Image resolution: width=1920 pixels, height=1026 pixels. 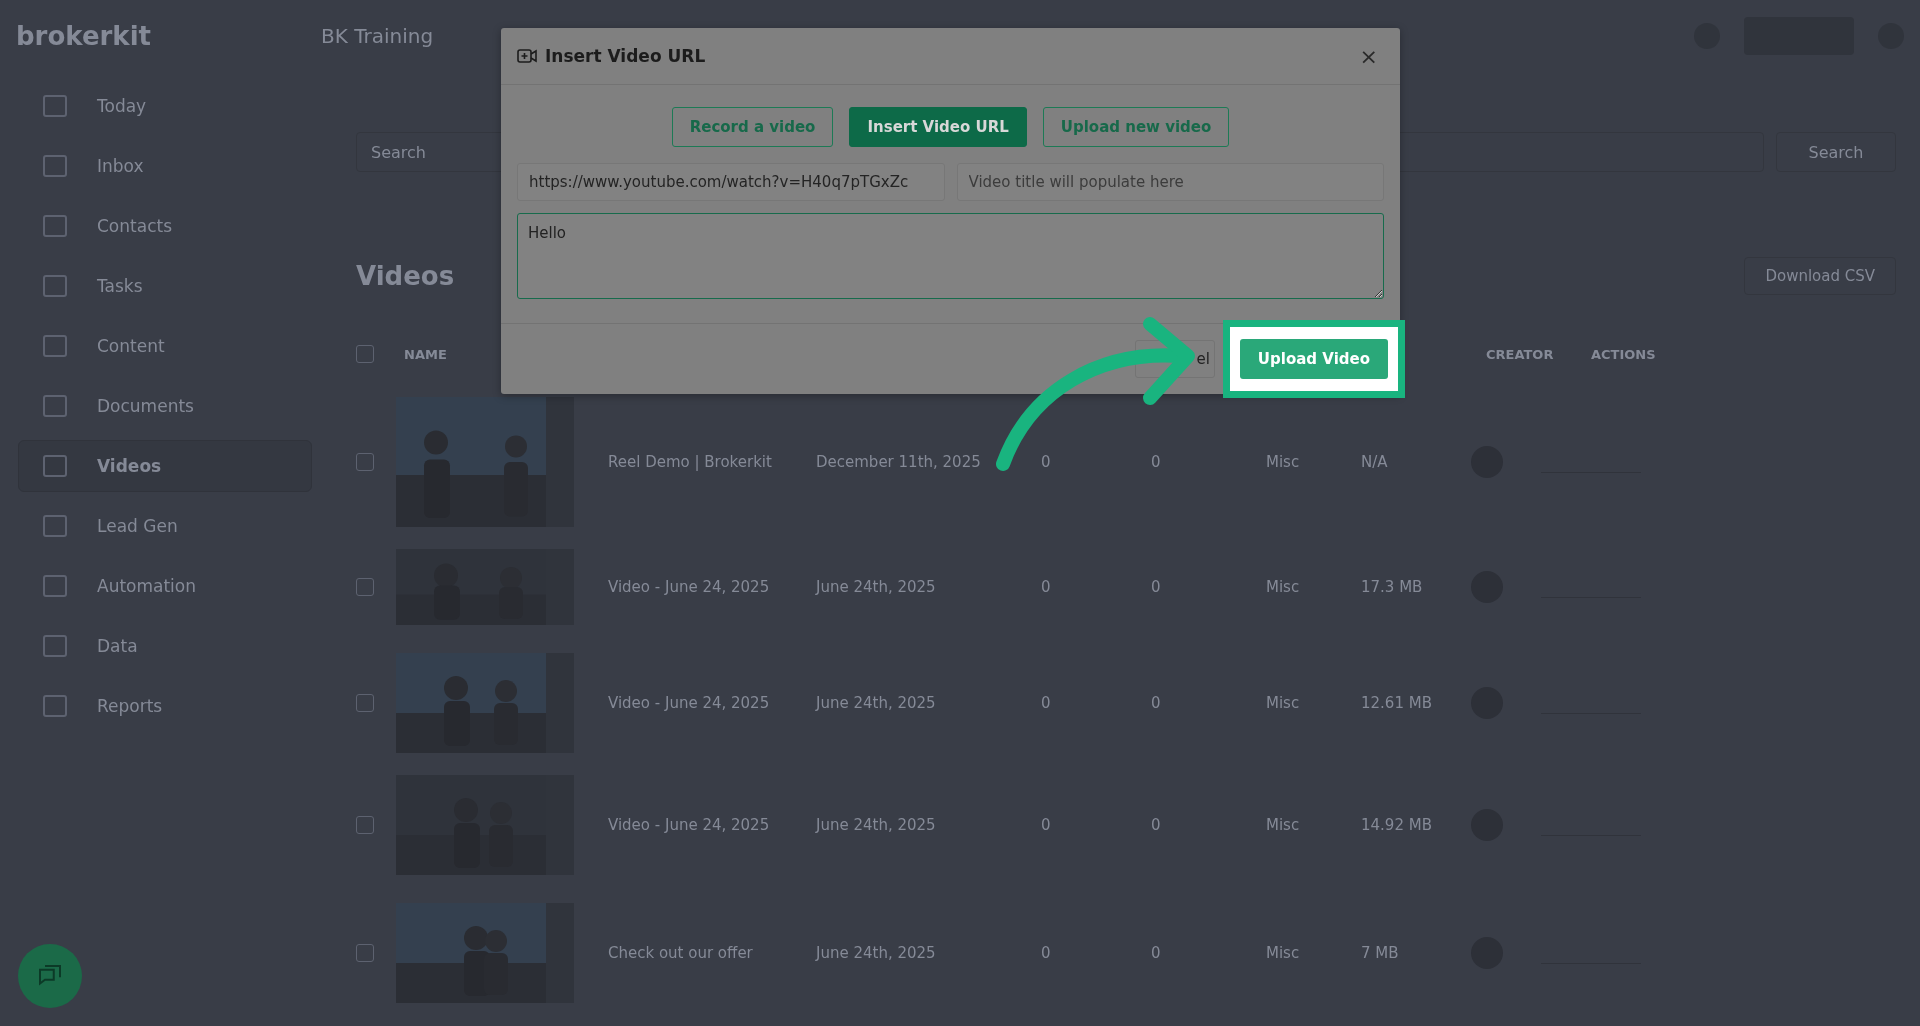 What do you see at coordinates (1380, 953) in the screenshot?
I see `table-cell-text: 7 MB` at bounding box center [1380, 953].